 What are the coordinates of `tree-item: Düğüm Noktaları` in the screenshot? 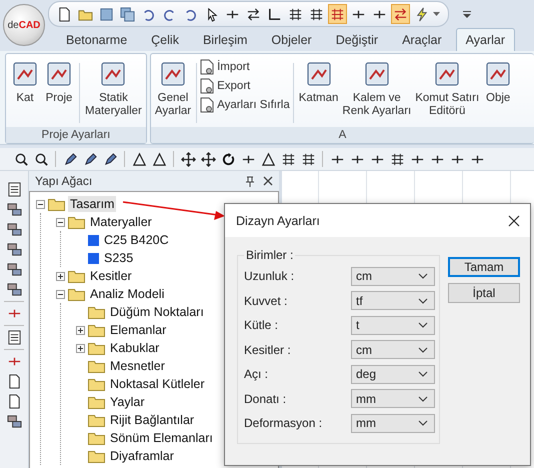 It's located at (157, 312).